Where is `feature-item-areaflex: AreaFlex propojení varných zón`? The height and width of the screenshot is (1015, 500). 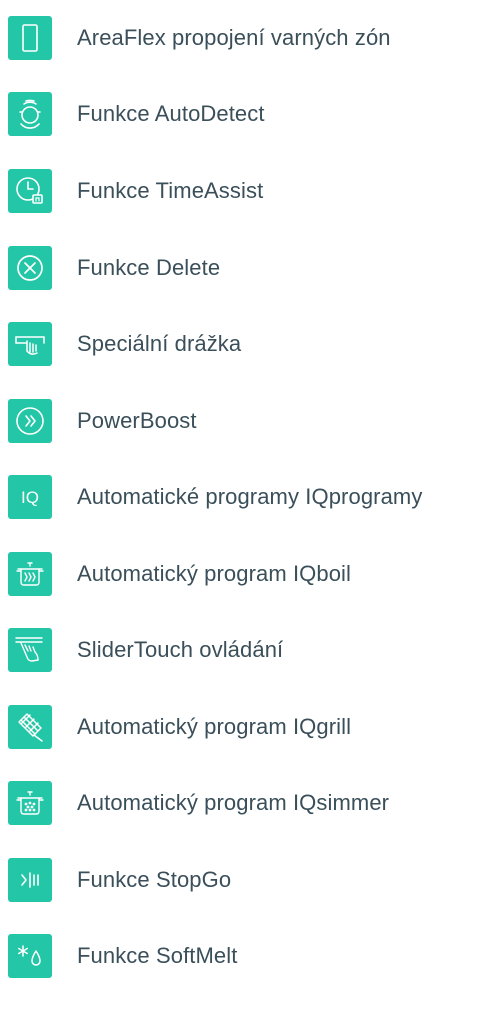 feature-item-areaflex: AreaFlex propojení varných zón is located at coordinates (250, 38).